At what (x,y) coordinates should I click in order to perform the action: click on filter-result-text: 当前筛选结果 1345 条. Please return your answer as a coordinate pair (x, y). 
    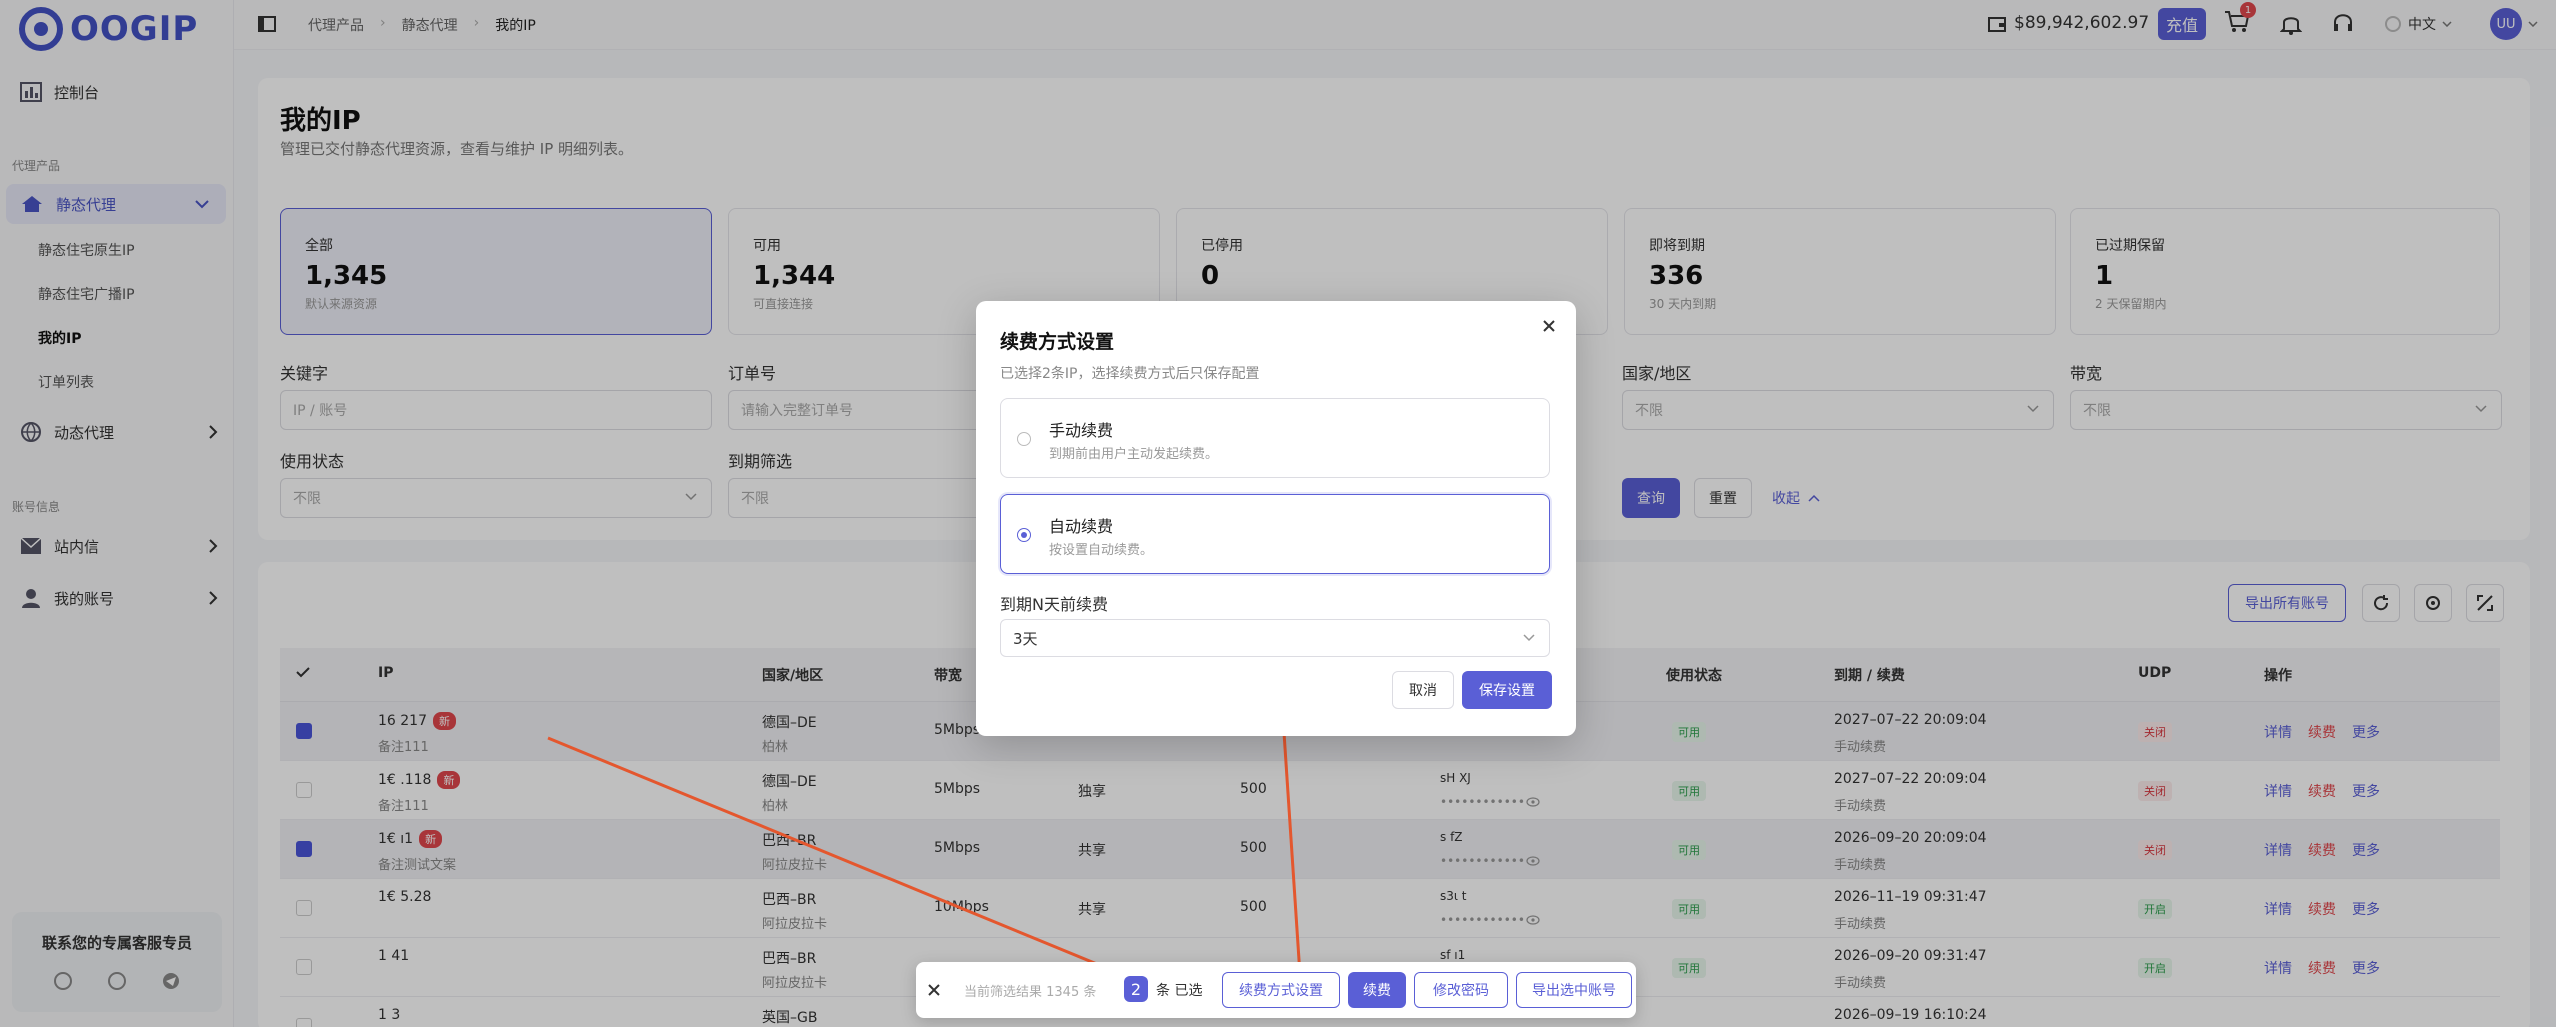
    Looking at the image, I should click on (1030, 992).